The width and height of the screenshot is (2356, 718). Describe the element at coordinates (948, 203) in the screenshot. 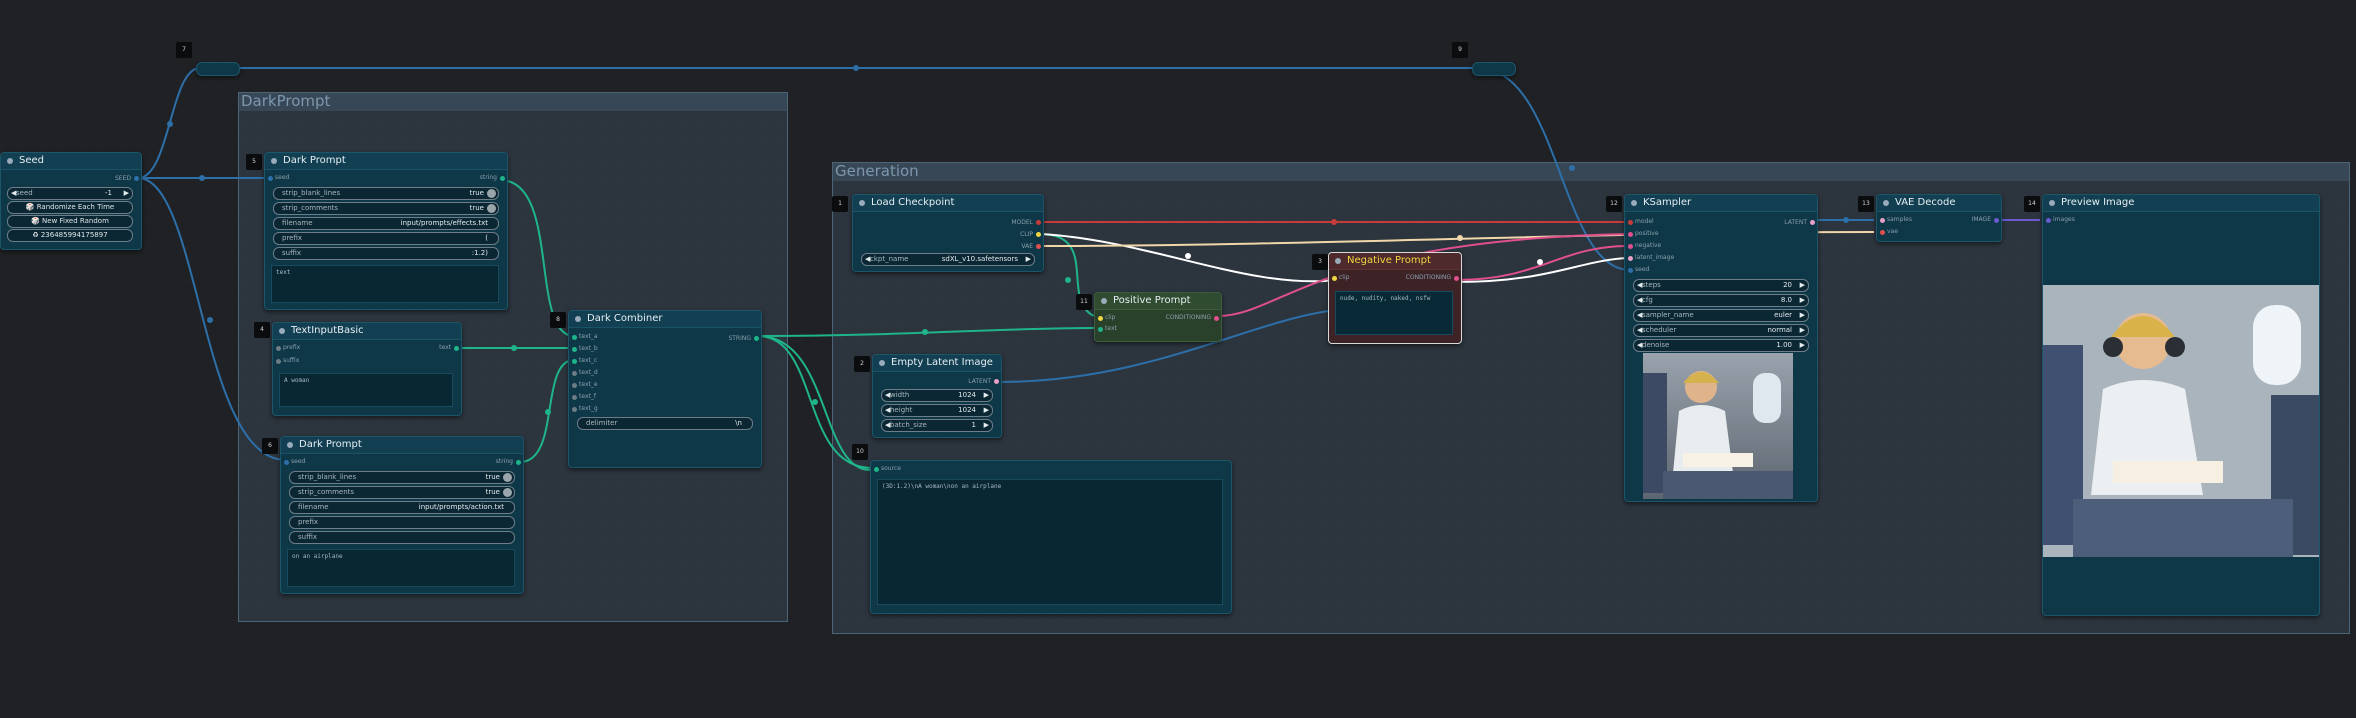

I see `node-title: Load Checkpoint` at that location.